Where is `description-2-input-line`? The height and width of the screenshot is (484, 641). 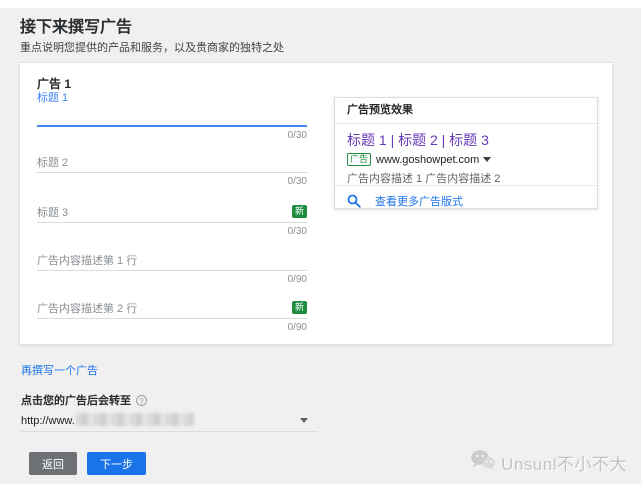
description-2-input-line is located at coordinates (172, 318).